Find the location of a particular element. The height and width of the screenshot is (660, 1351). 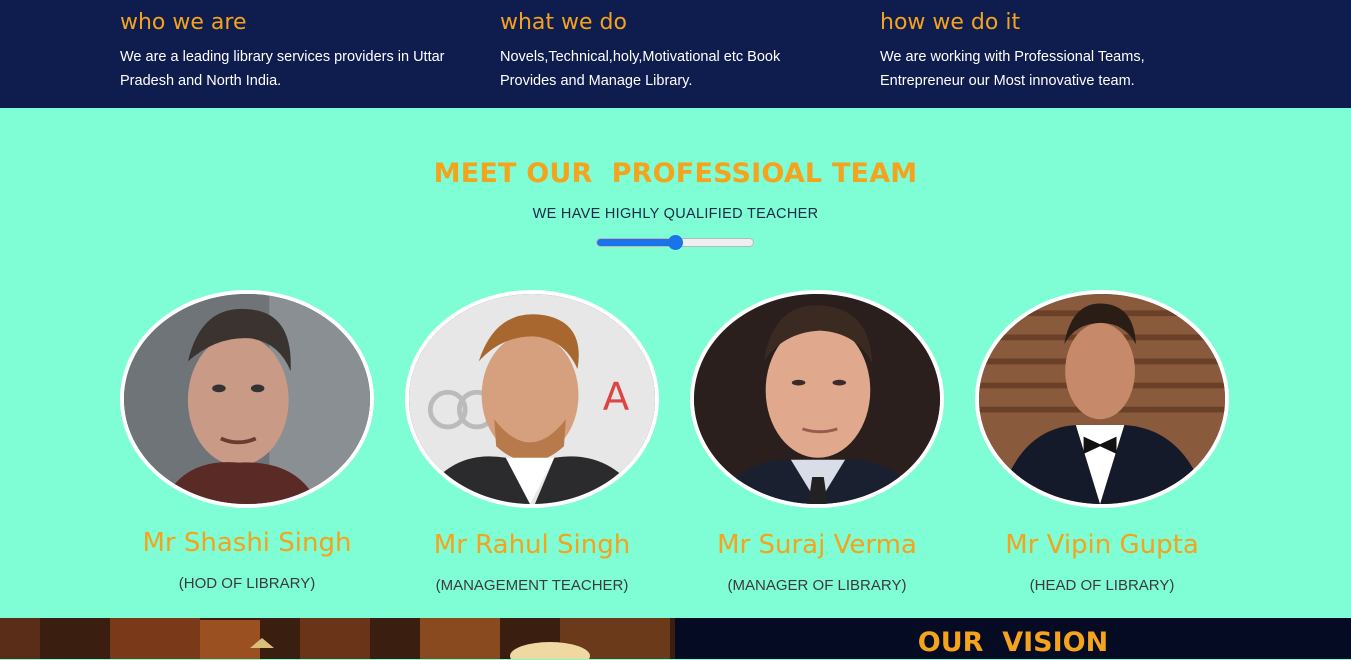

team-member-card: Mr Vipin Gupta (HEAD OF LIBRARY) is located at coordinates (1102, 442).